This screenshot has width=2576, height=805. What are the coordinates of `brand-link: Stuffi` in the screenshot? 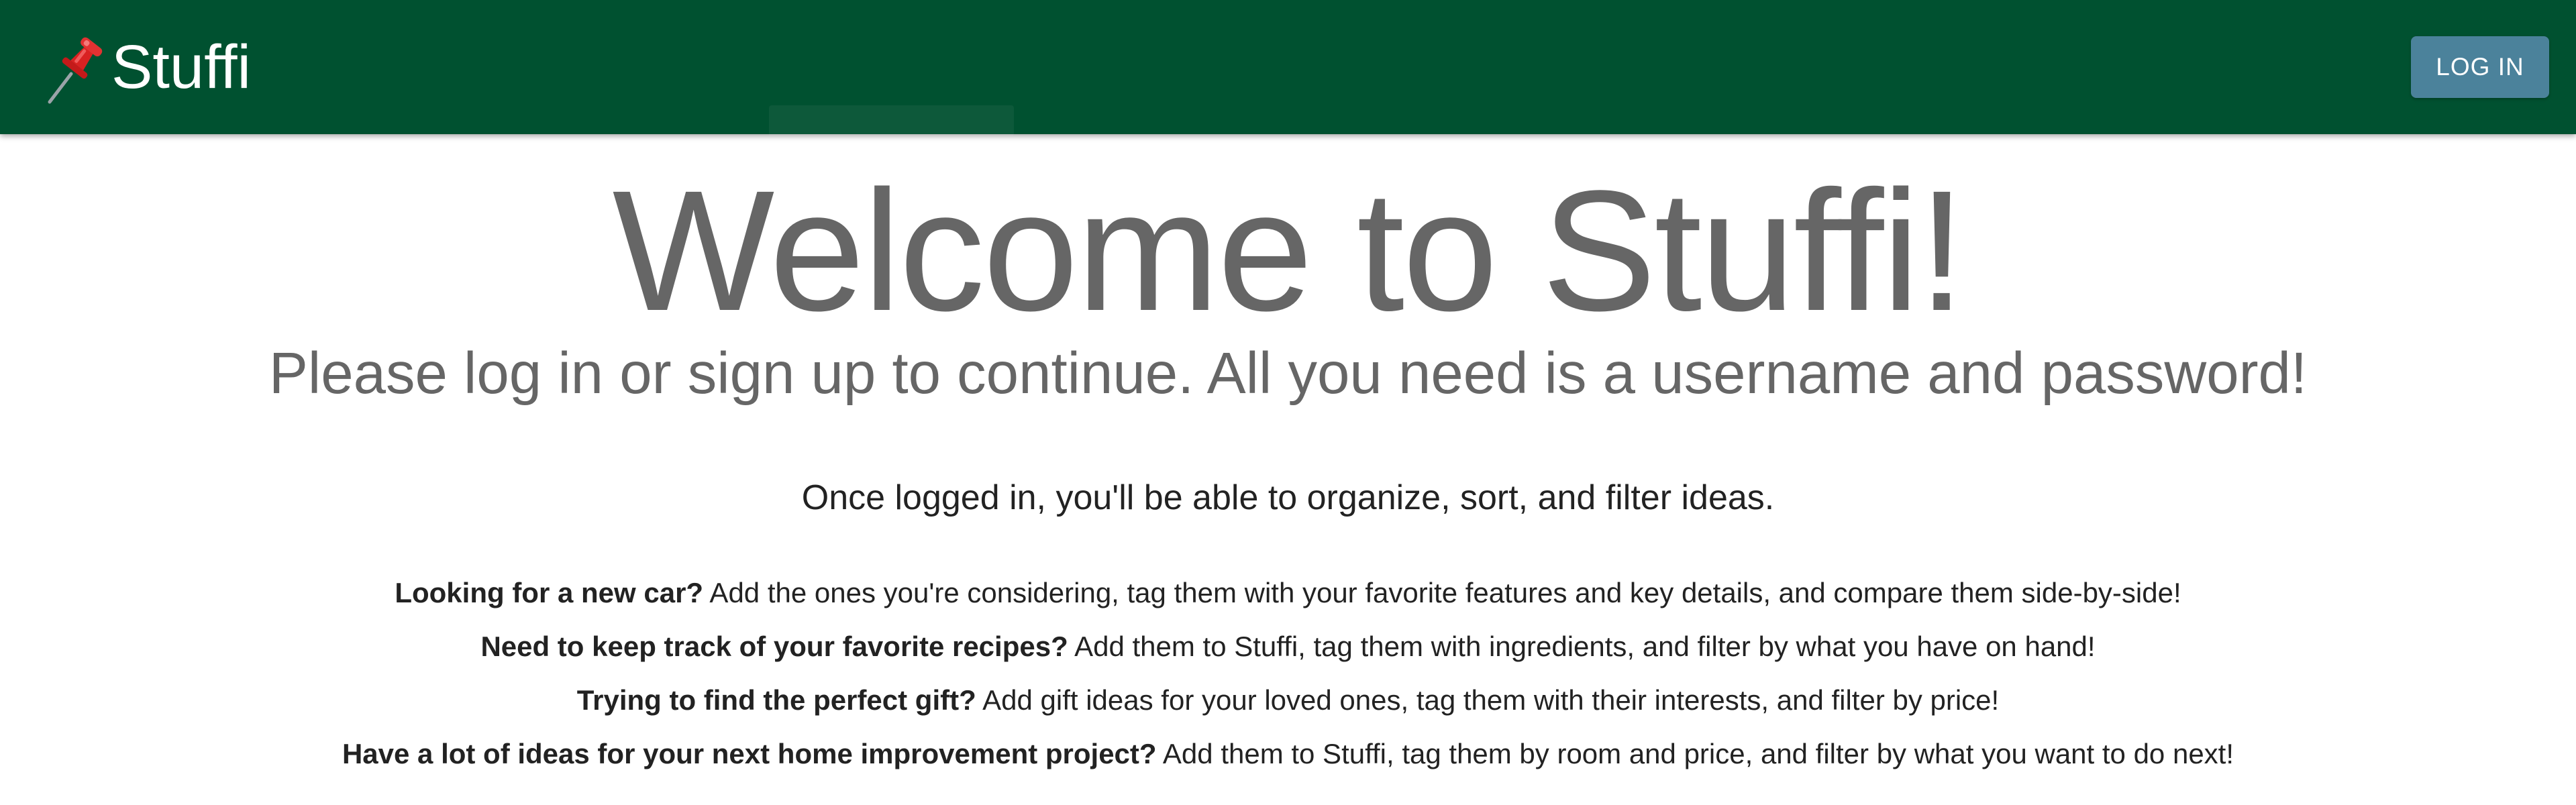 It's located at (145, 67).